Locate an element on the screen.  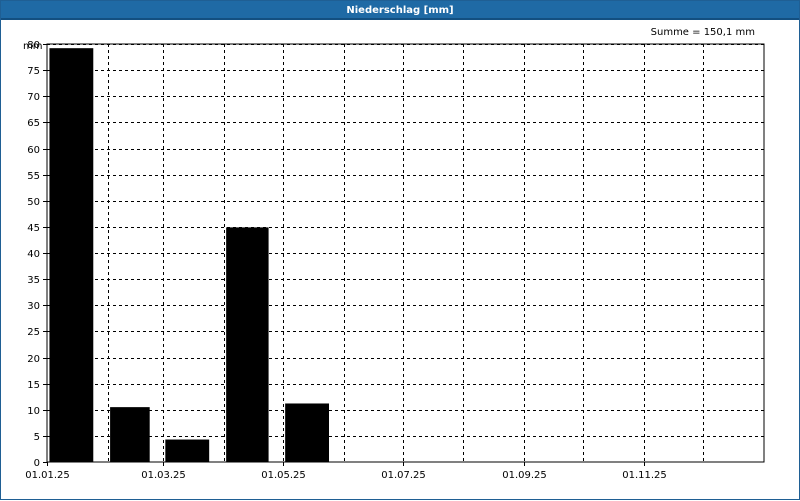
y-tick-label: 45 is located at coordinates (33, 228).